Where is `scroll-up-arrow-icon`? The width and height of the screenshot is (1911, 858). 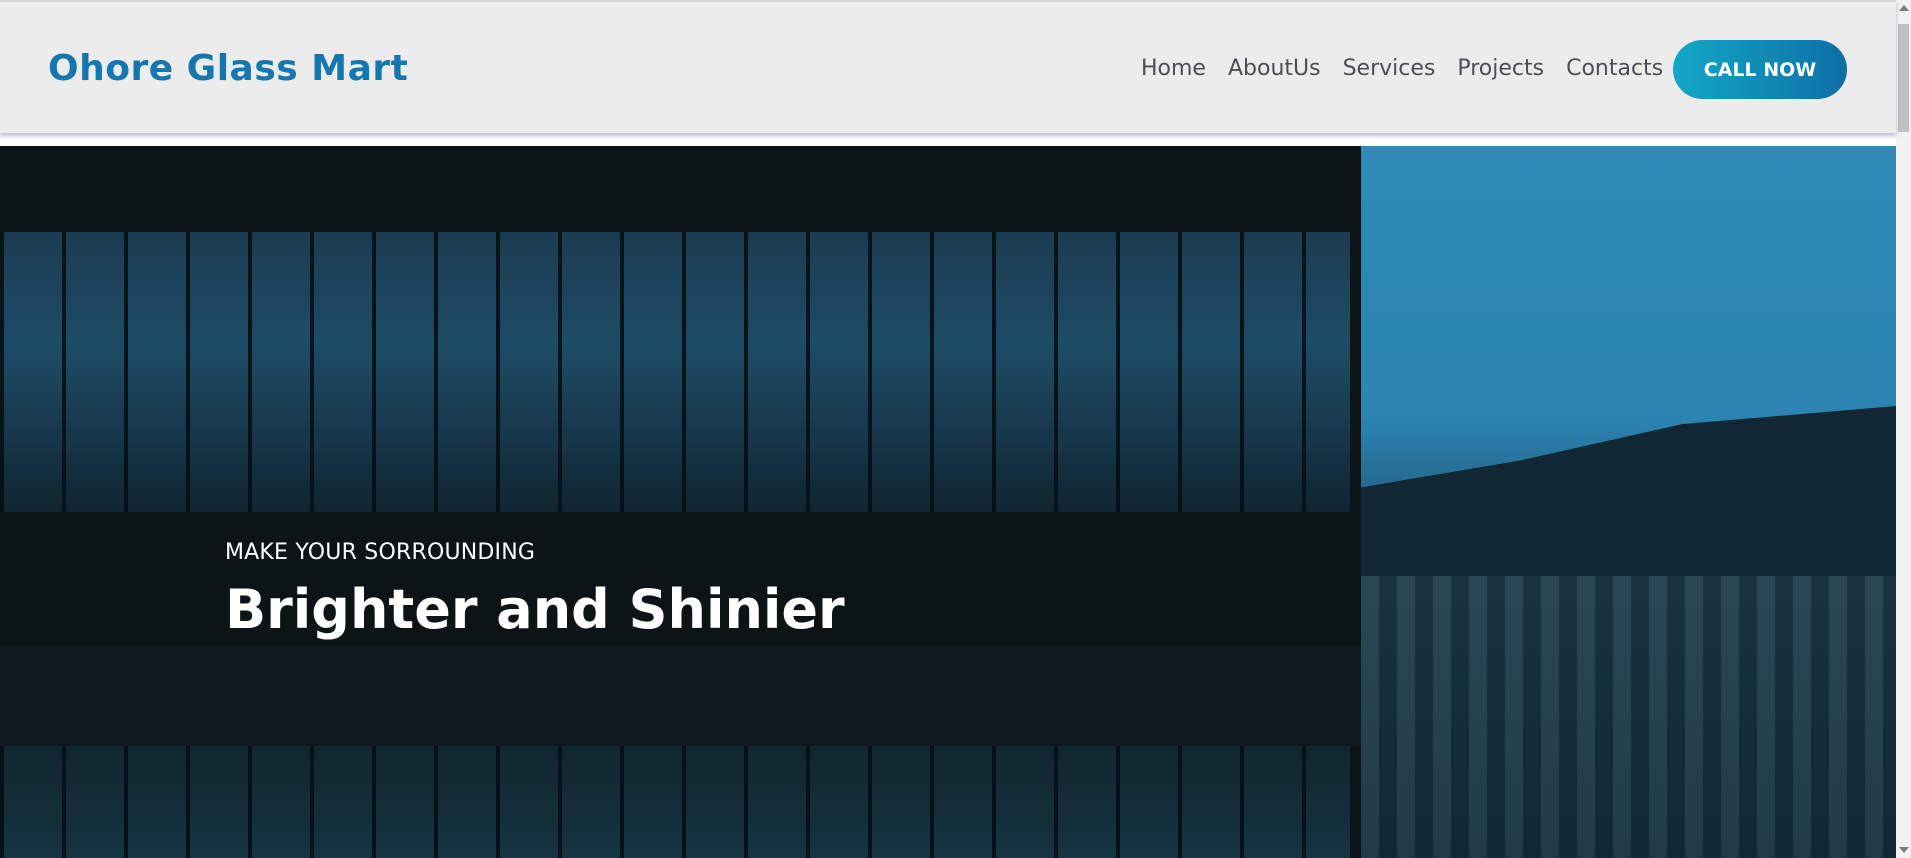 scroll-up-arrow-icon is located at coordinates (1904, 8).